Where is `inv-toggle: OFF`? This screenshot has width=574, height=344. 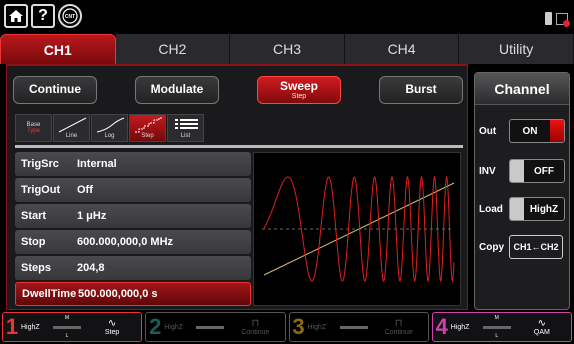 inv-toggle: OFF is located at coordinates (537, 171).